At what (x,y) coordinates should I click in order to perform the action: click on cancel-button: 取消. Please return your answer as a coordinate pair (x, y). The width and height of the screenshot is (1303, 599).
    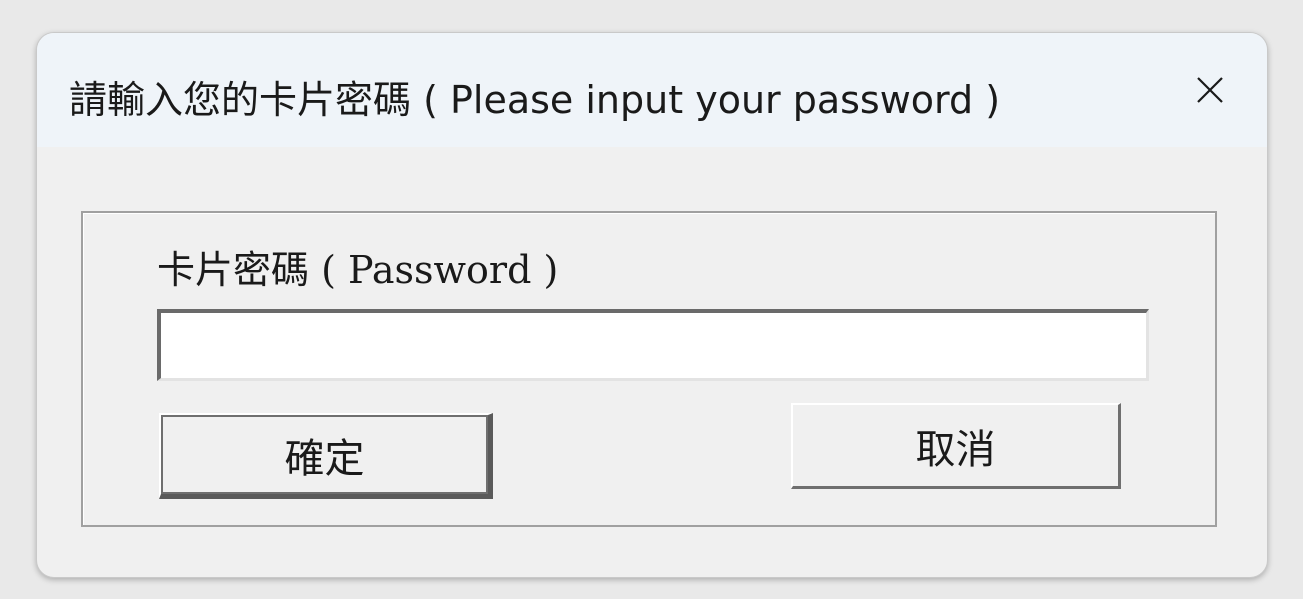
    Looking at the image, I should click on (956, 446).